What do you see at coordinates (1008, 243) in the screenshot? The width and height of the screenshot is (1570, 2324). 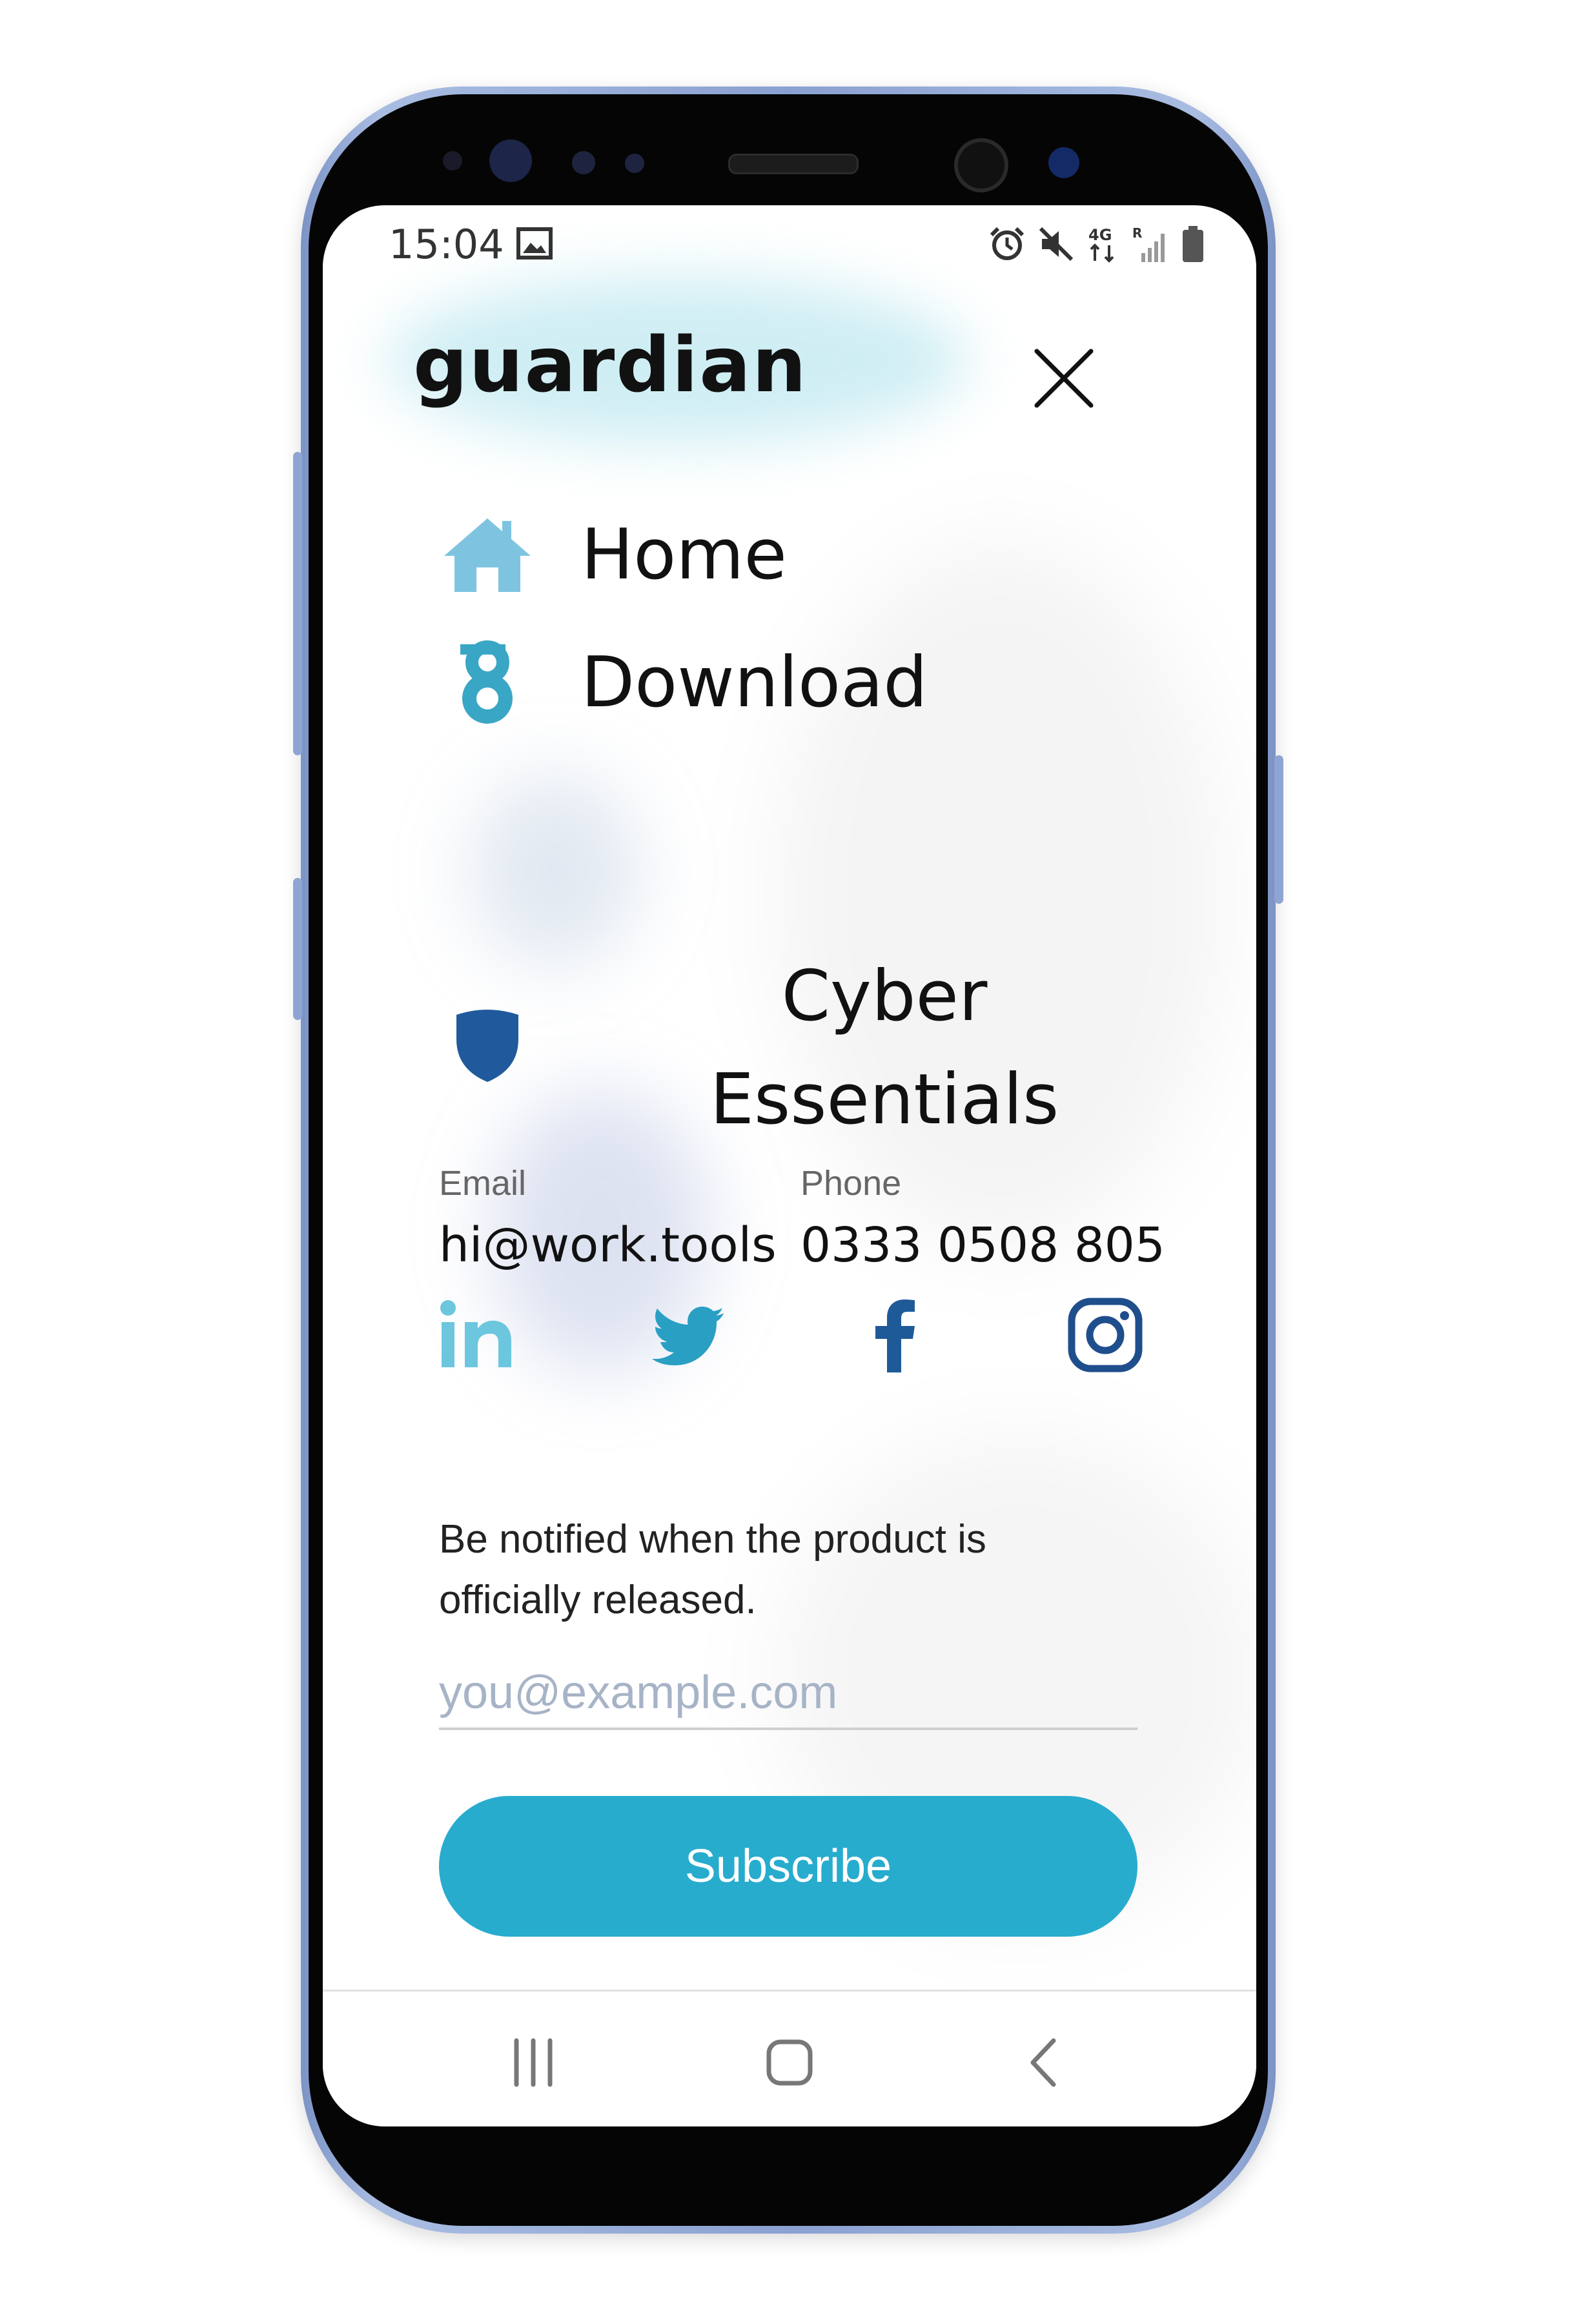 I see `alarm-icon` at bounding box center [1008, 243].